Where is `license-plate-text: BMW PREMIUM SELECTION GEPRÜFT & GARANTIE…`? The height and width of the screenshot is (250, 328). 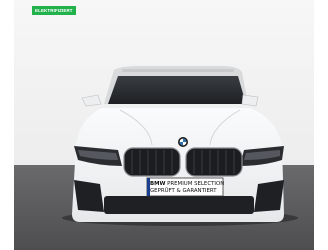 license-plate-text: BMW PREMIUM SELECTION GEPRÜFT & GARANTIE… is located at coordinates (187, 188).